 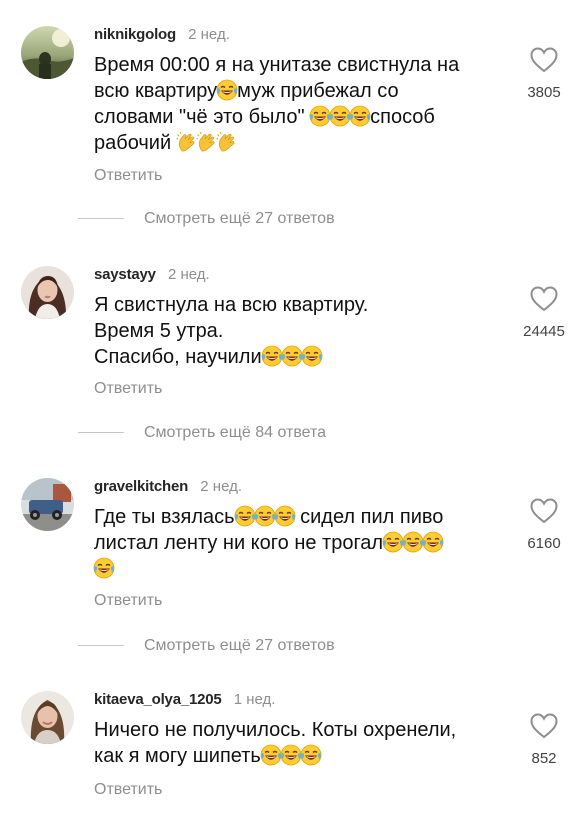 I want to click on comment-text-fragment: муж прибежал со, so click(x=318, y=91).